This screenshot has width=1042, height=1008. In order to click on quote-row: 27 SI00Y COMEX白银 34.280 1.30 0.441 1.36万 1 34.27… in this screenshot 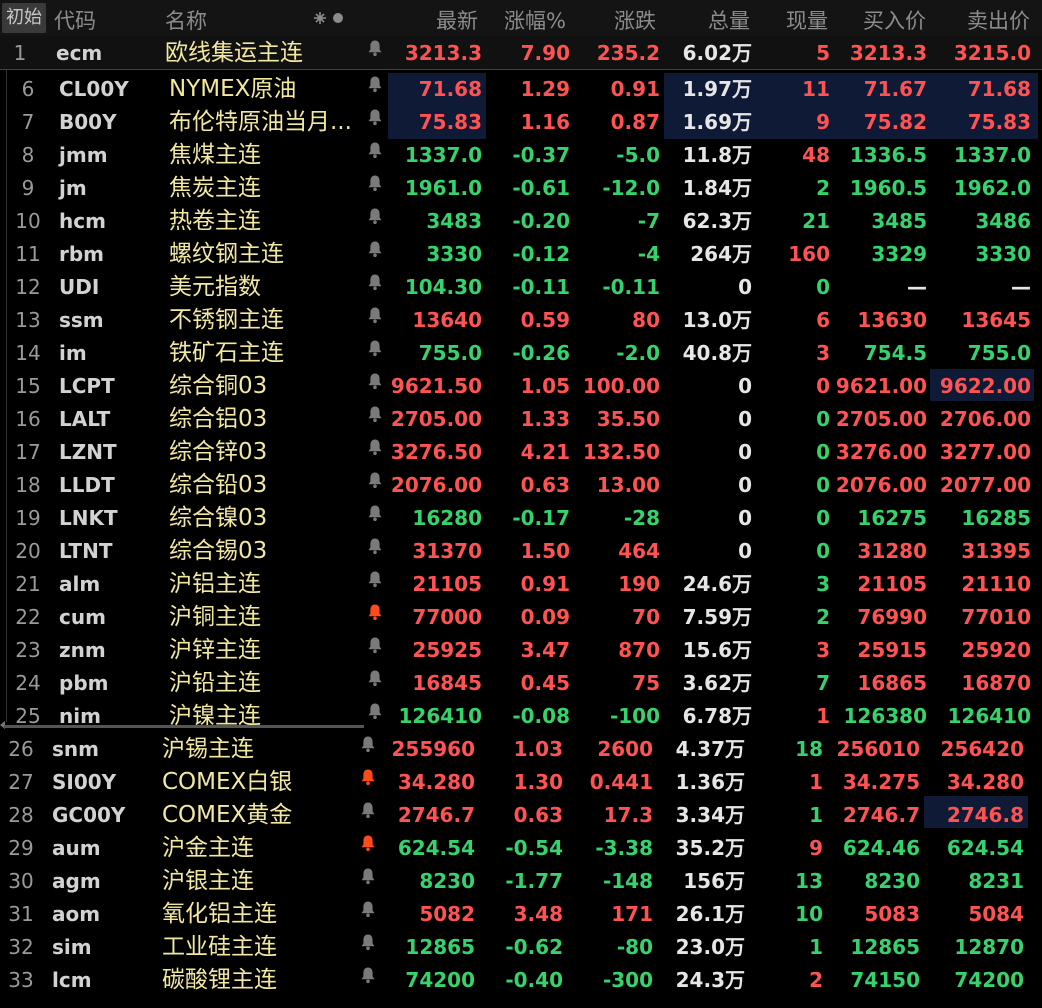, I will do `click(521, 781)`.